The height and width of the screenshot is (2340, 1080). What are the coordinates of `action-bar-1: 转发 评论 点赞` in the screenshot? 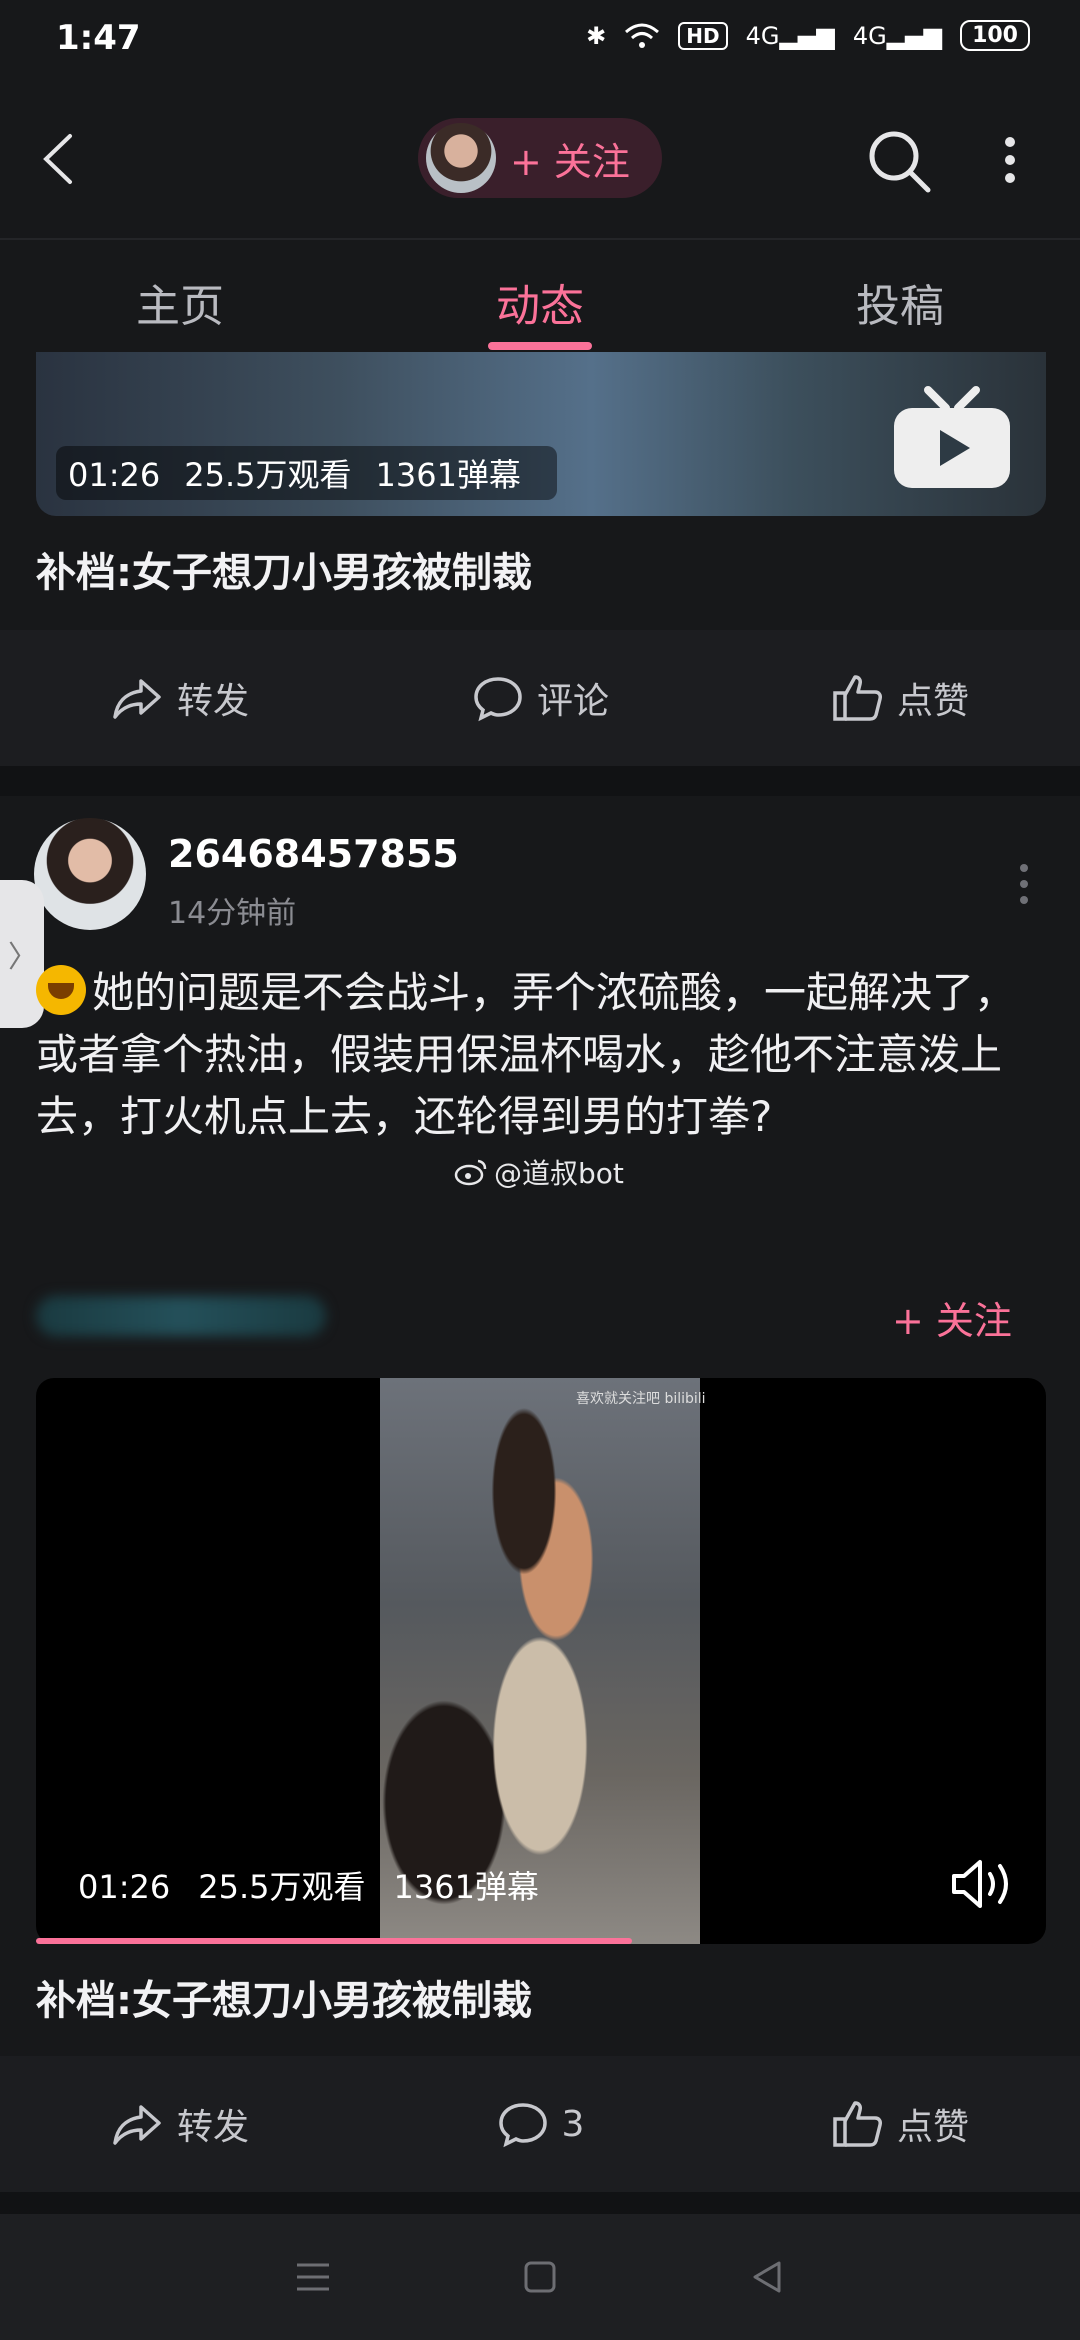 It's located at (540, 698).